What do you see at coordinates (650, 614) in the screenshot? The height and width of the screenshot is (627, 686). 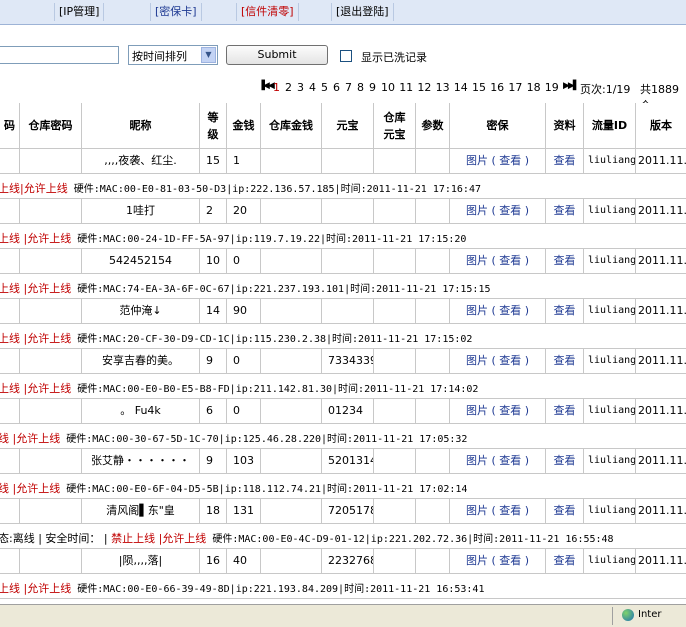 I see `security-zone-label: Inter` at bounding box center [650, 614].